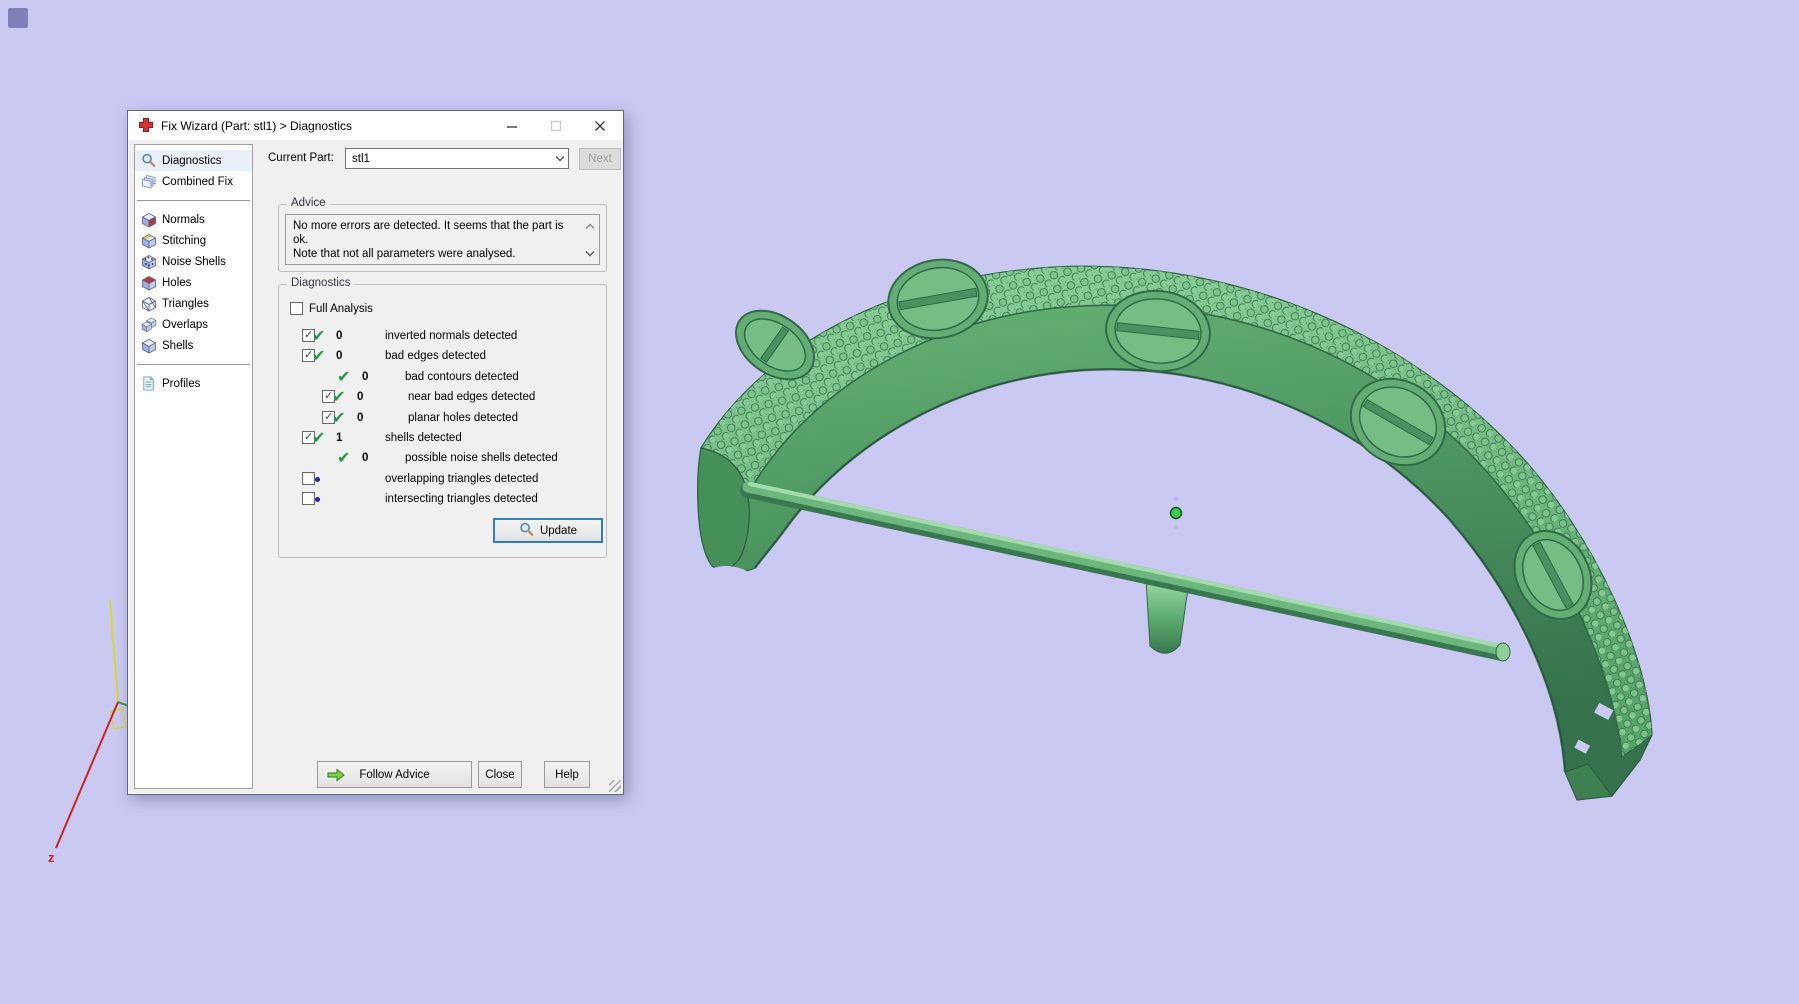 This screenshot has height=1004, width=1799. I want to click on help-button: Help, so click(567, 774).